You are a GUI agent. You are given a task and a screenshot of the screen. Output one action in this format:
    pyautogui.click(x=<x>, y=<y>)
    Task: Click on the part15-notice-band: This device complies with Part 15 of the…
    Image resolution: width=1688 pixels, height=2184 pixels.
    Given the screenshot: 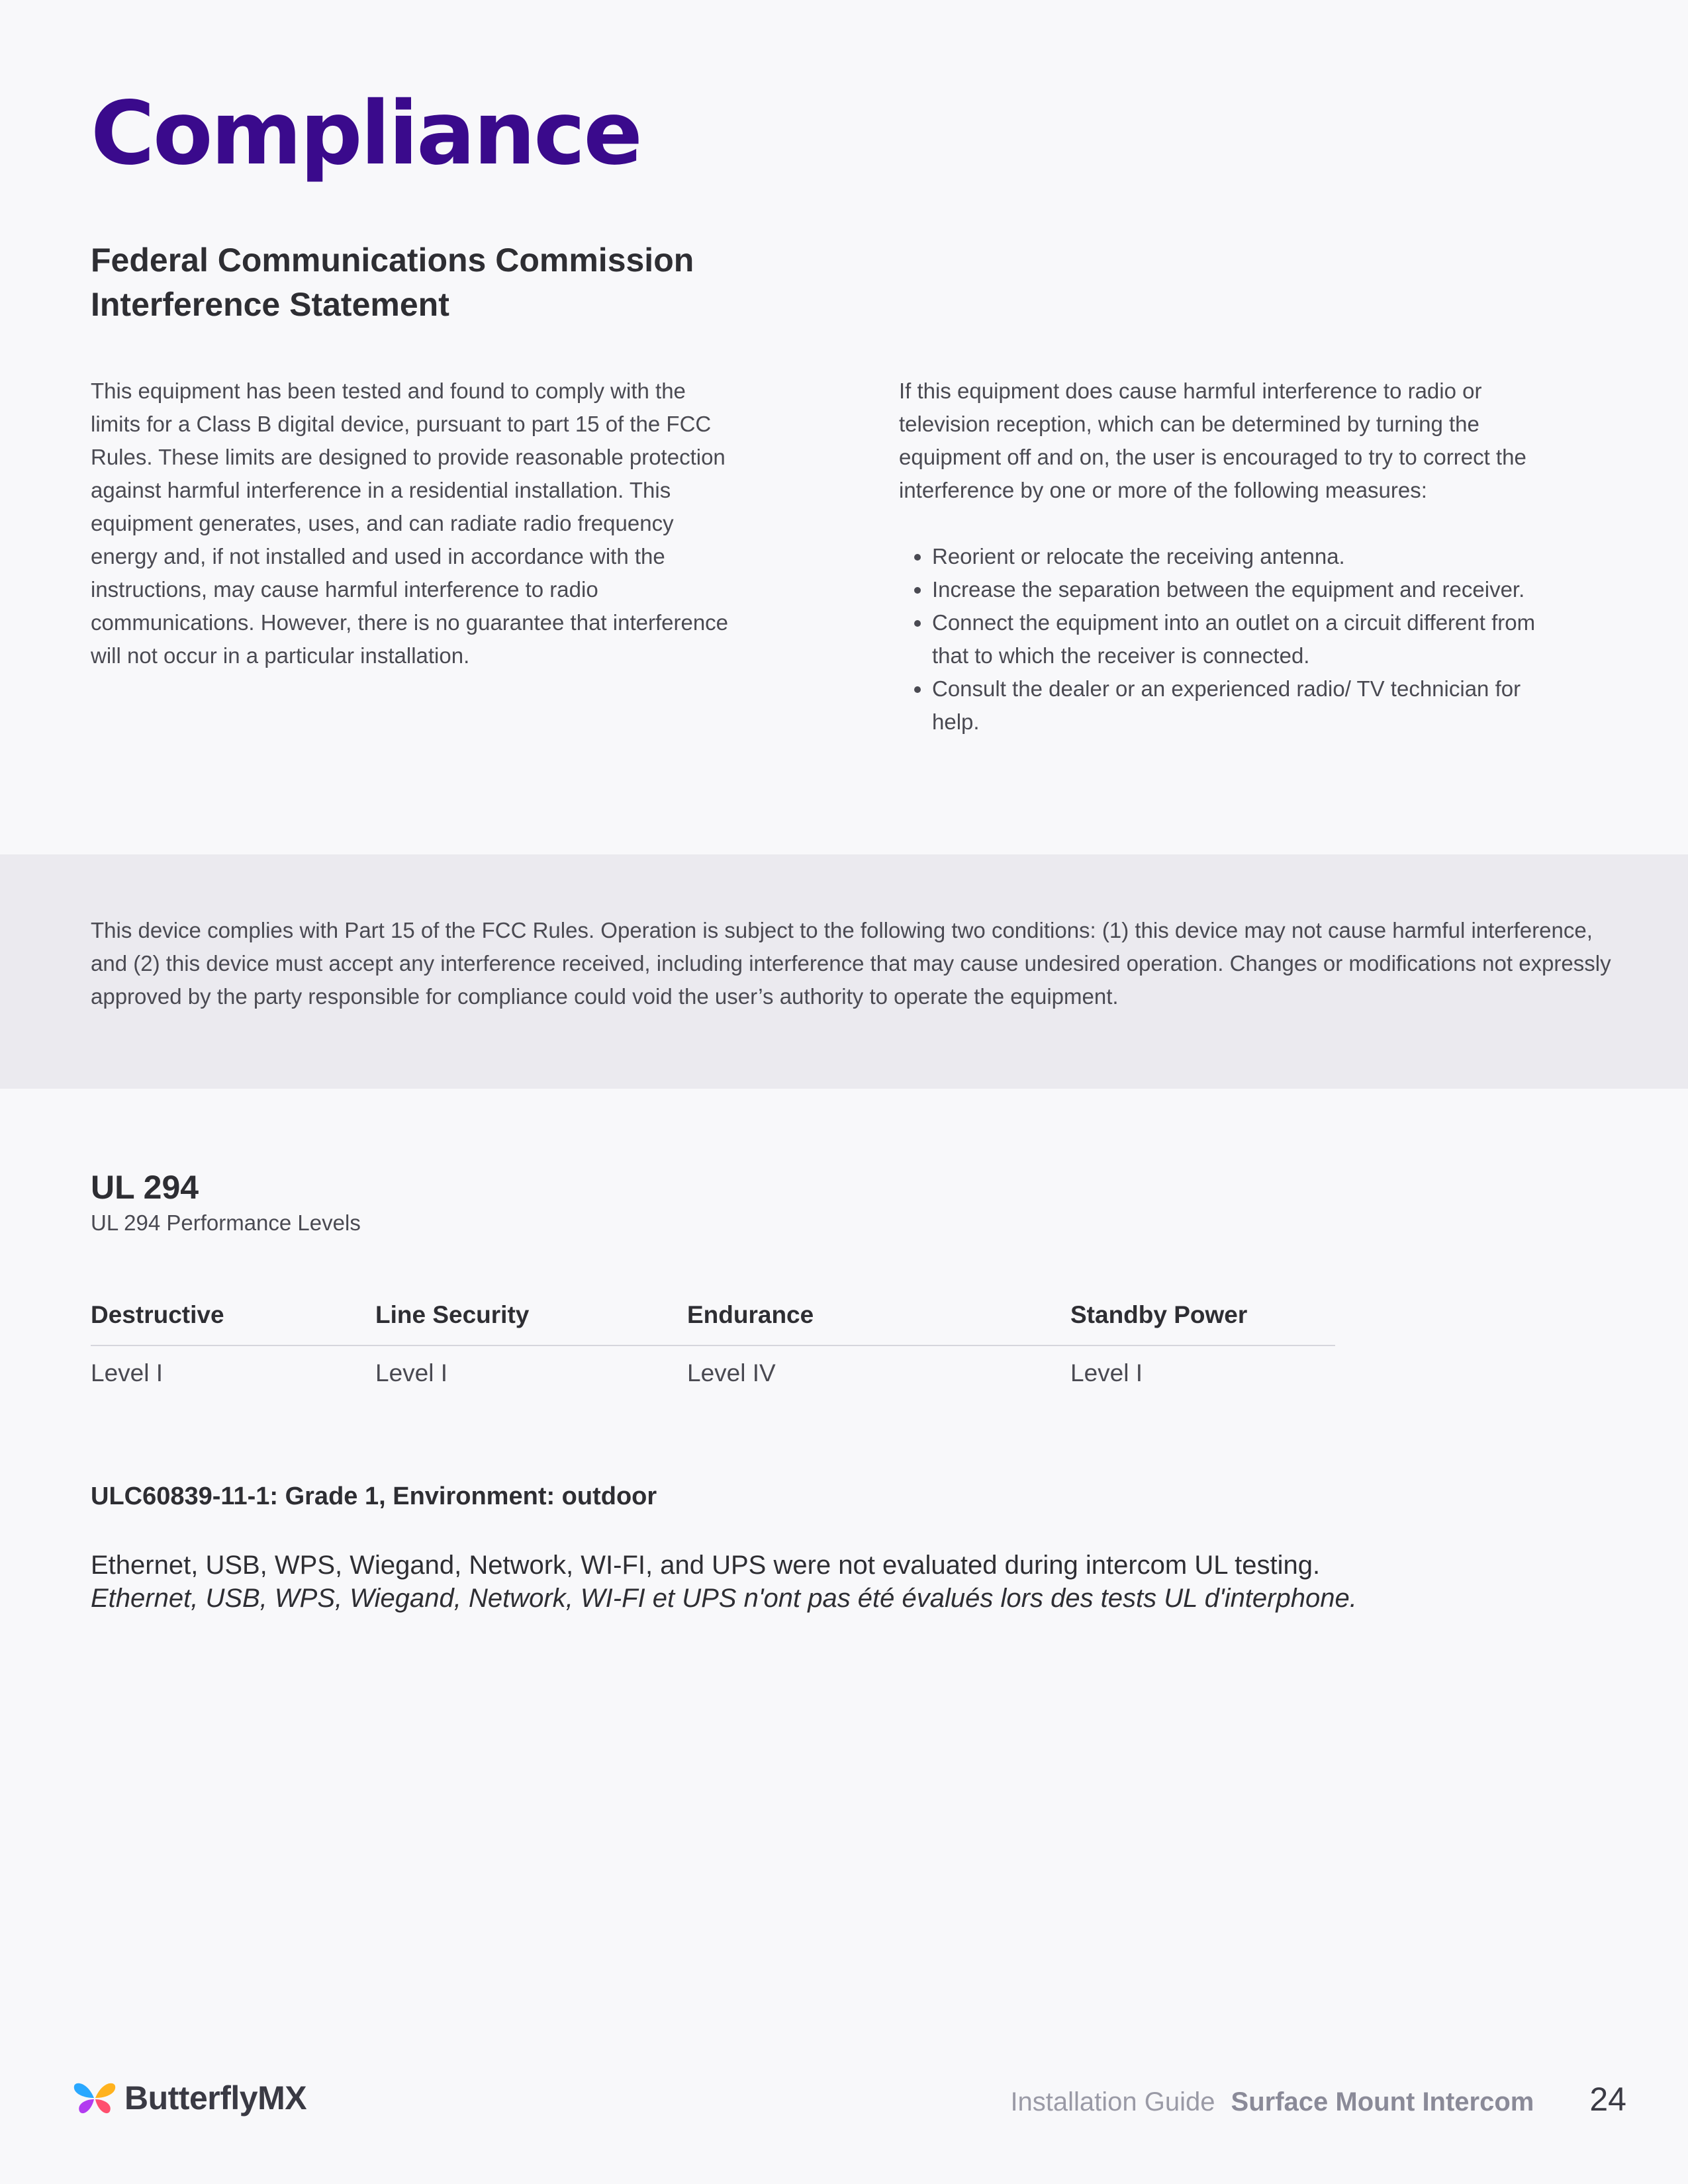 What is the action you would take?
    pyautogui.click(x=844, y=971)
    